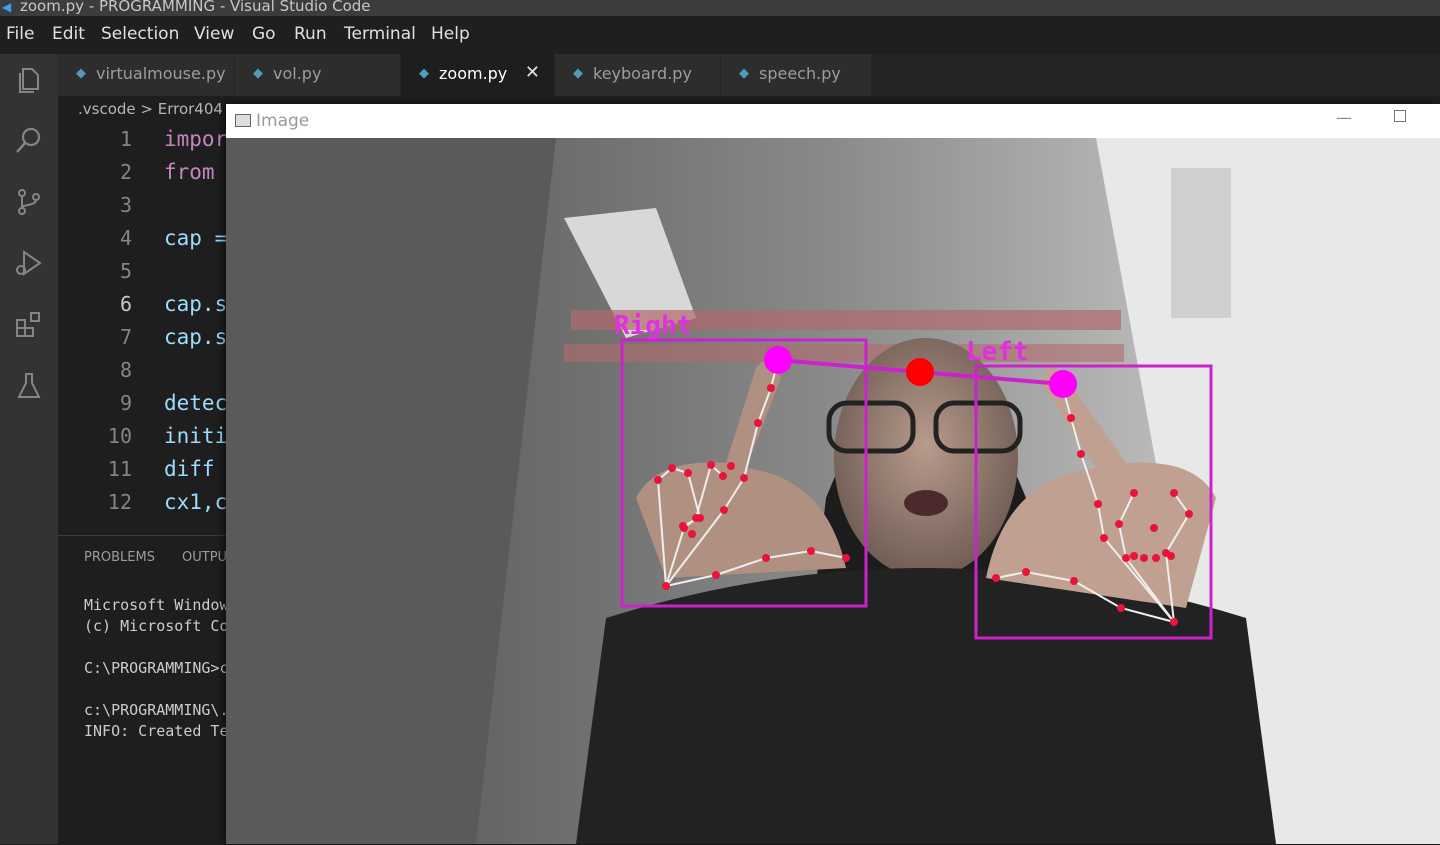 The height and width of the screenshot is (845, 1440). I want to click on tab-virtualmouse: ◆ virtualmouse.py, so click(146, 75).